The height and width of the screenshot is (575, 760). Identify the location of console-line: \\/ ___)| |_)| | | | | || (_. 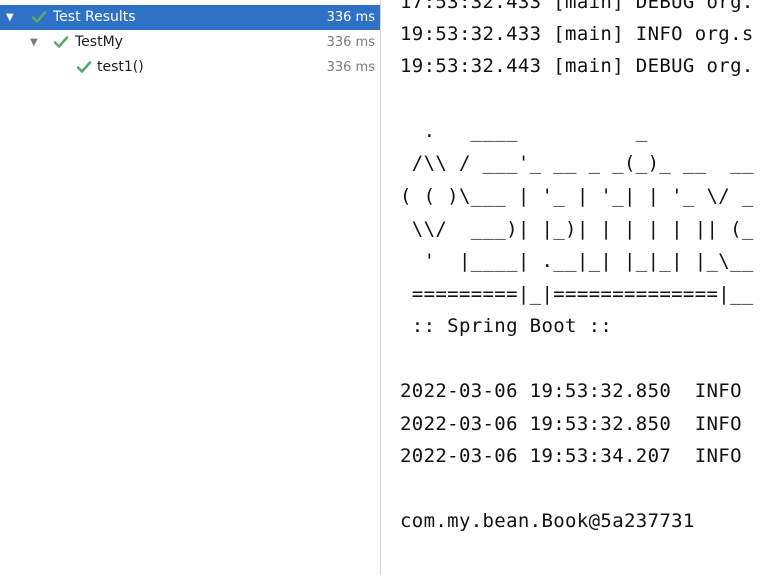
(577, 229).